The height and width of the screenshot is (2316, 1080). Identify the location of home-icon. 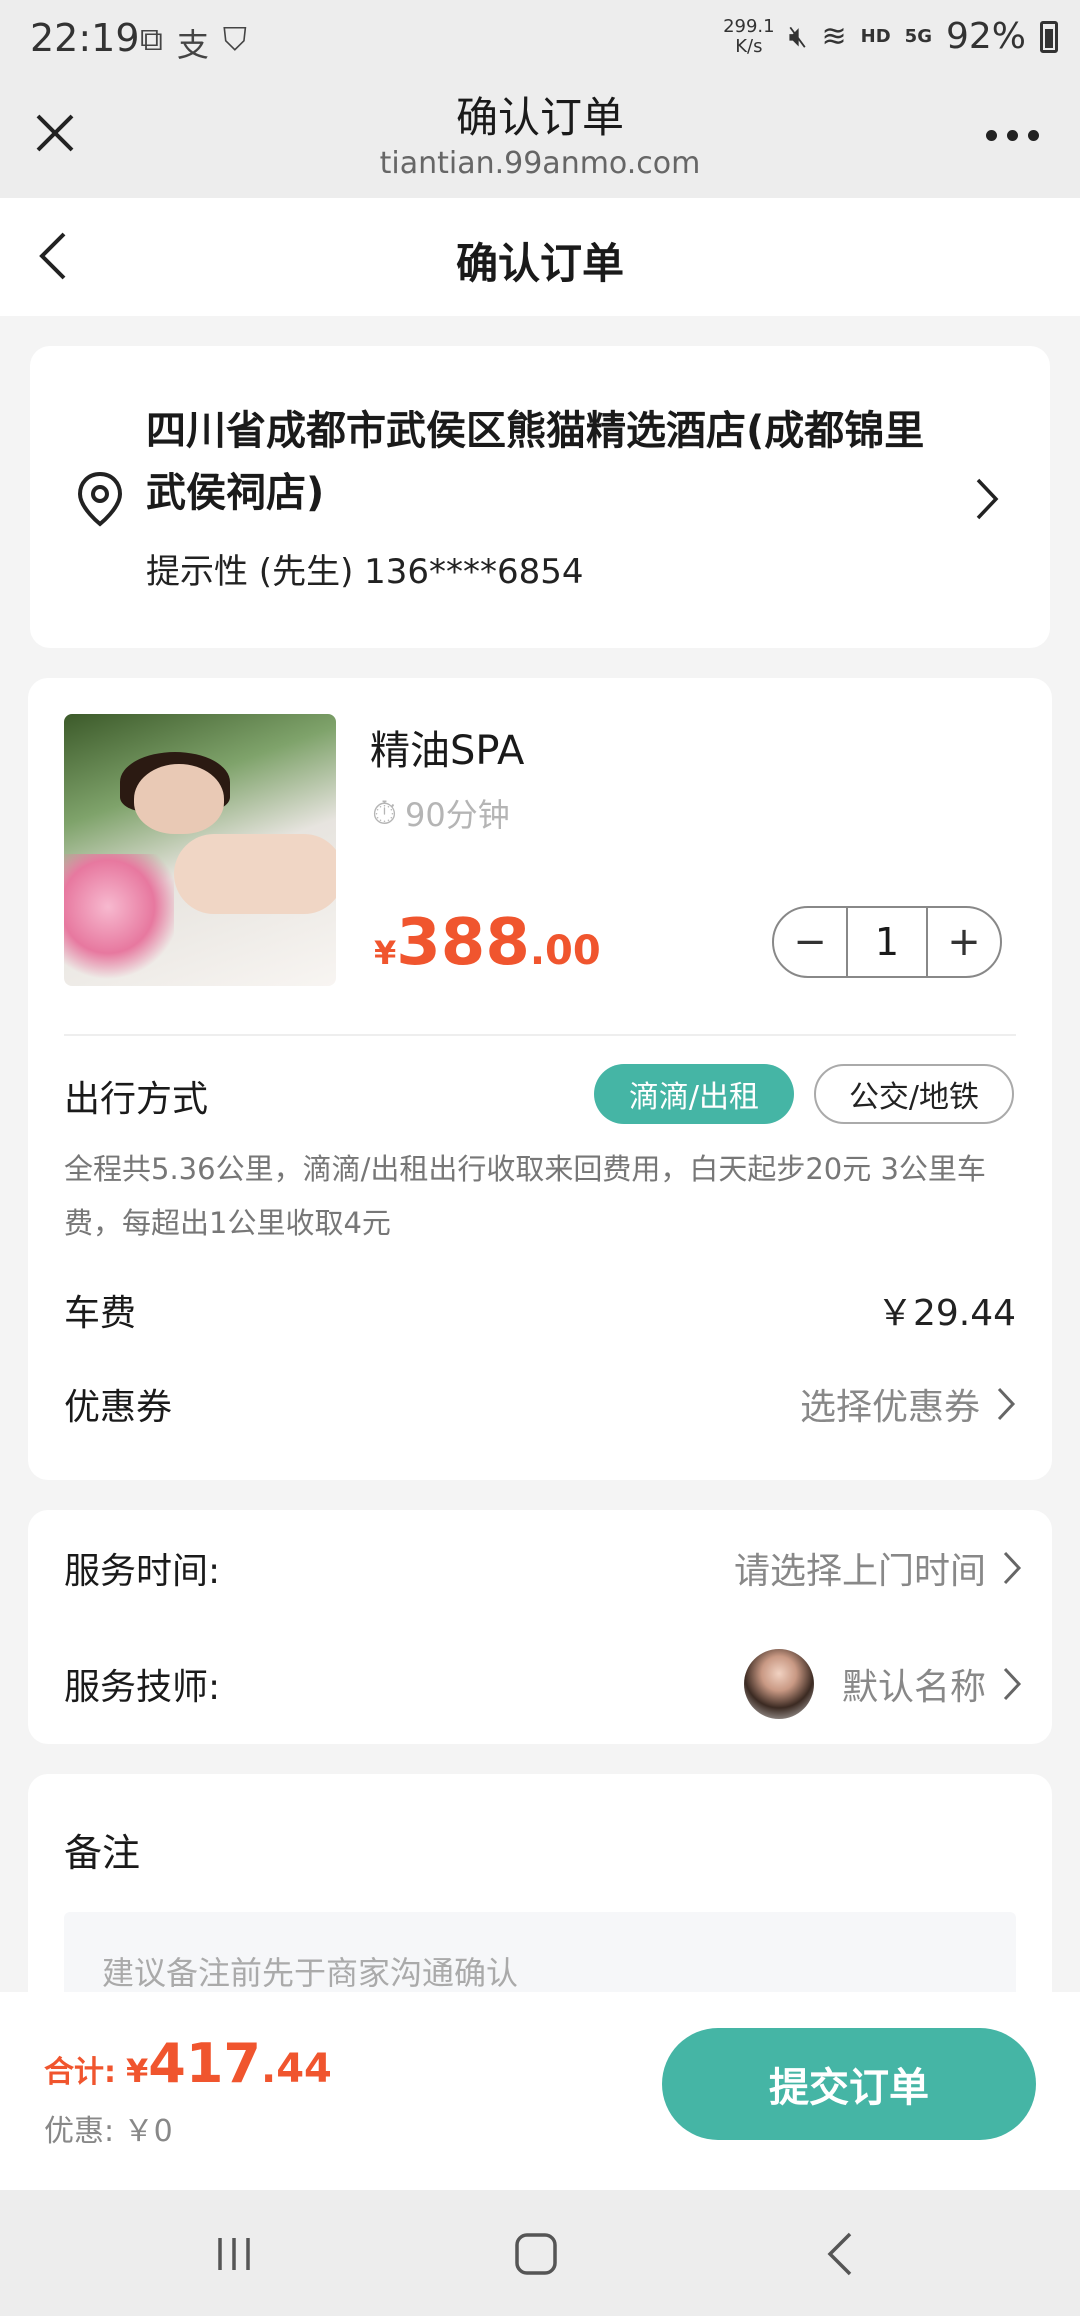
(536, 2254).